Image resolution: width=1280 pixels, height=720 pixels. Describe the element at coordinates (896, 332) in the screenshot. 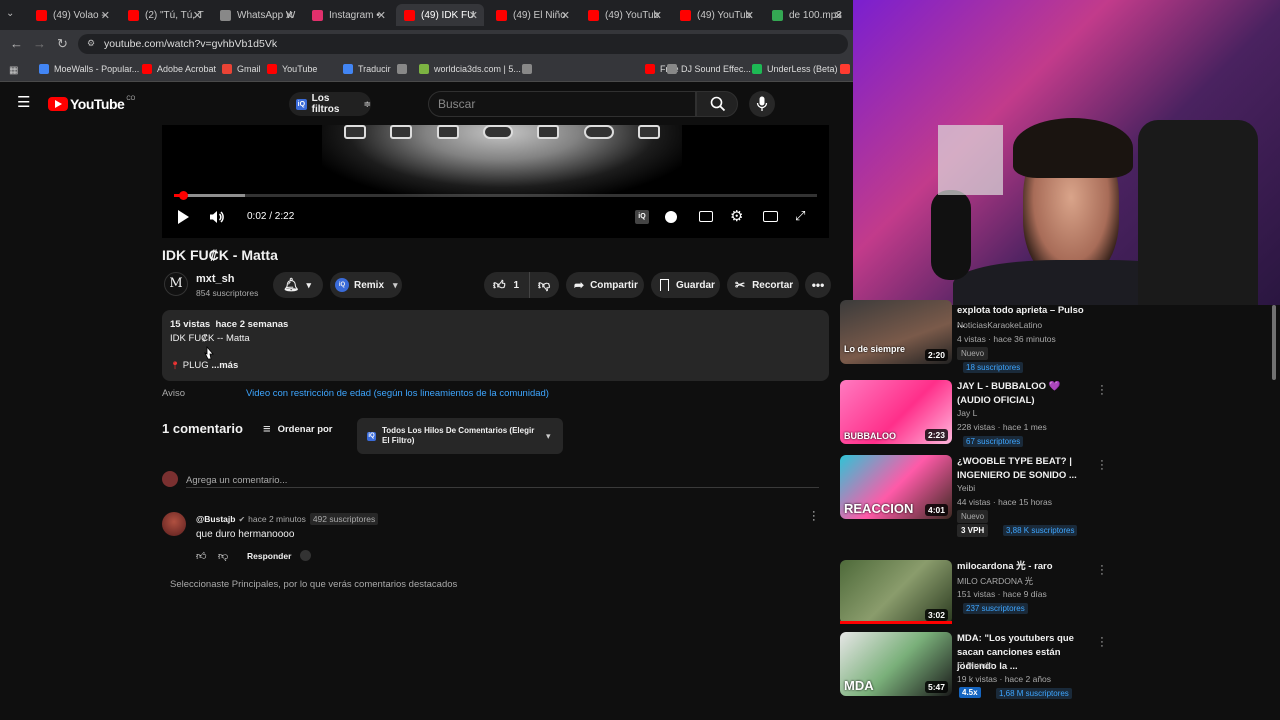

I see `sidebar-thumbnail: Lo de siempre 2:20` at that location.